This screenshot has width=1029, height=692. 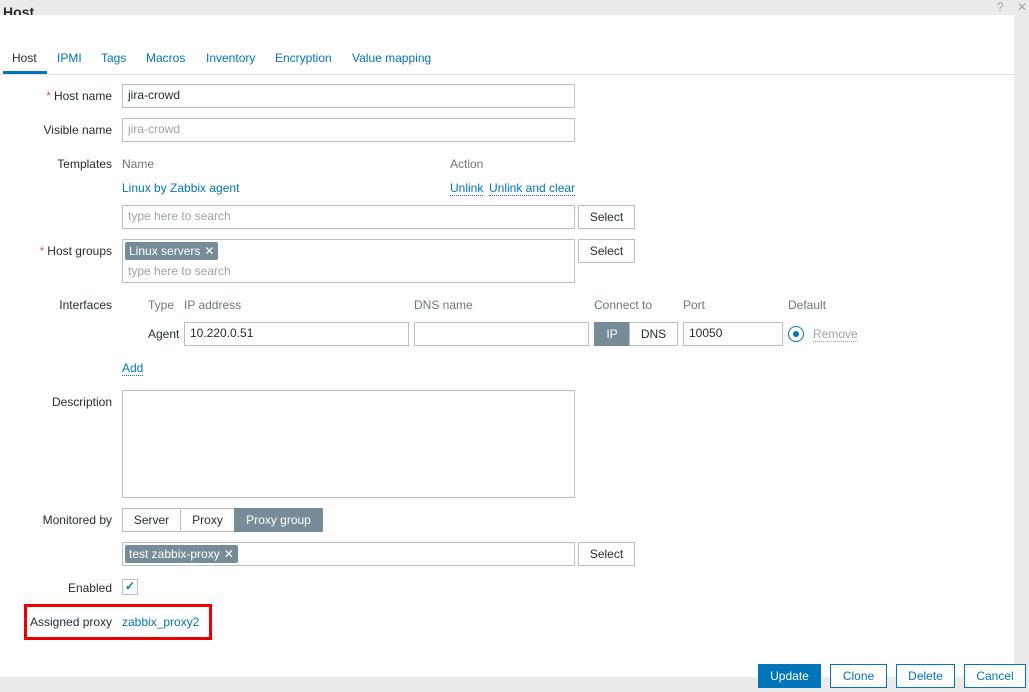 What do you see at coordinates (612, 334) in the screenshot?
I see `connect-ip-toggle: IP` at bounding box center [612, 334].